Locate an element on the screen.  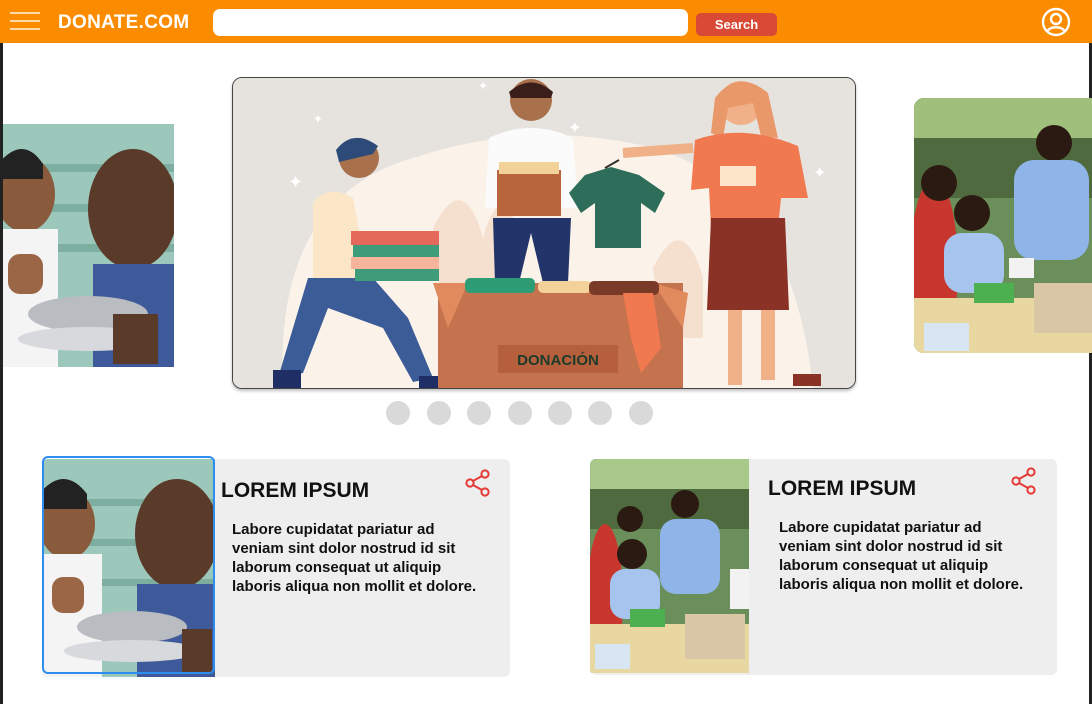
hamburger-menu-icon is located at coordinates (25, 21).